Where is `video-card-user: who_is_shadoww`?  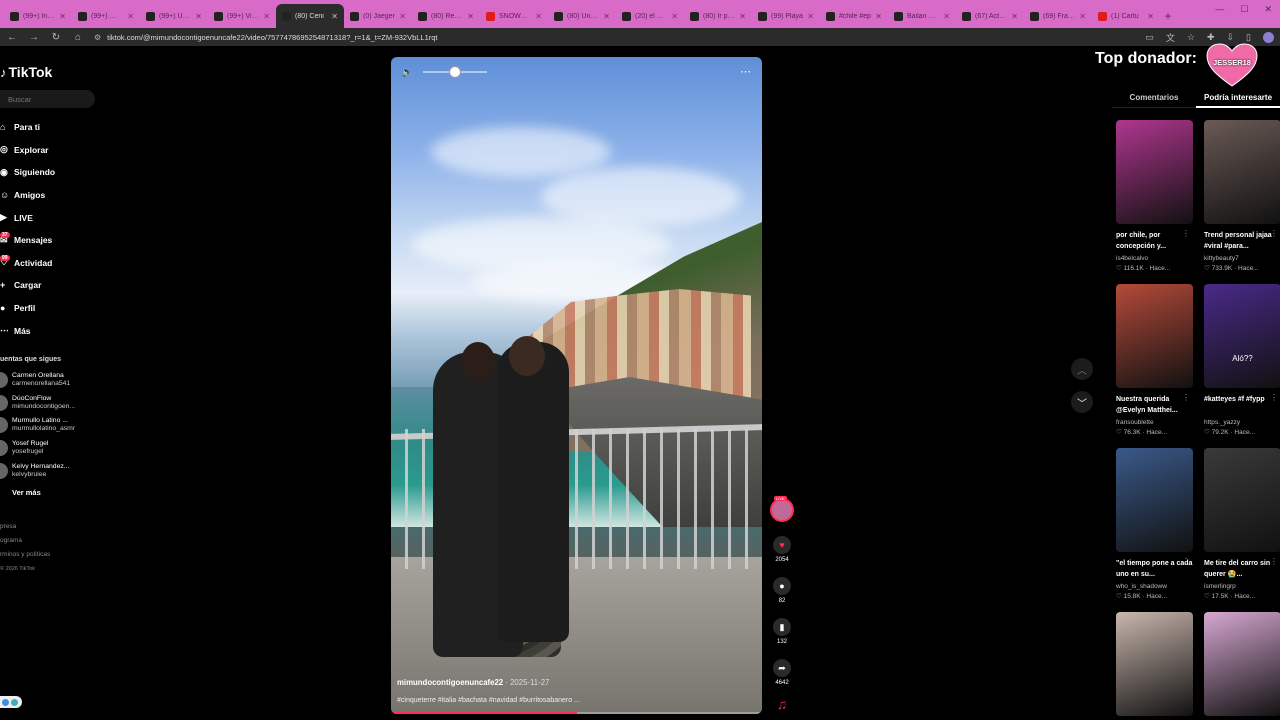 video-card-user: who_is_shadoww is located at coordinates (1154, 586).